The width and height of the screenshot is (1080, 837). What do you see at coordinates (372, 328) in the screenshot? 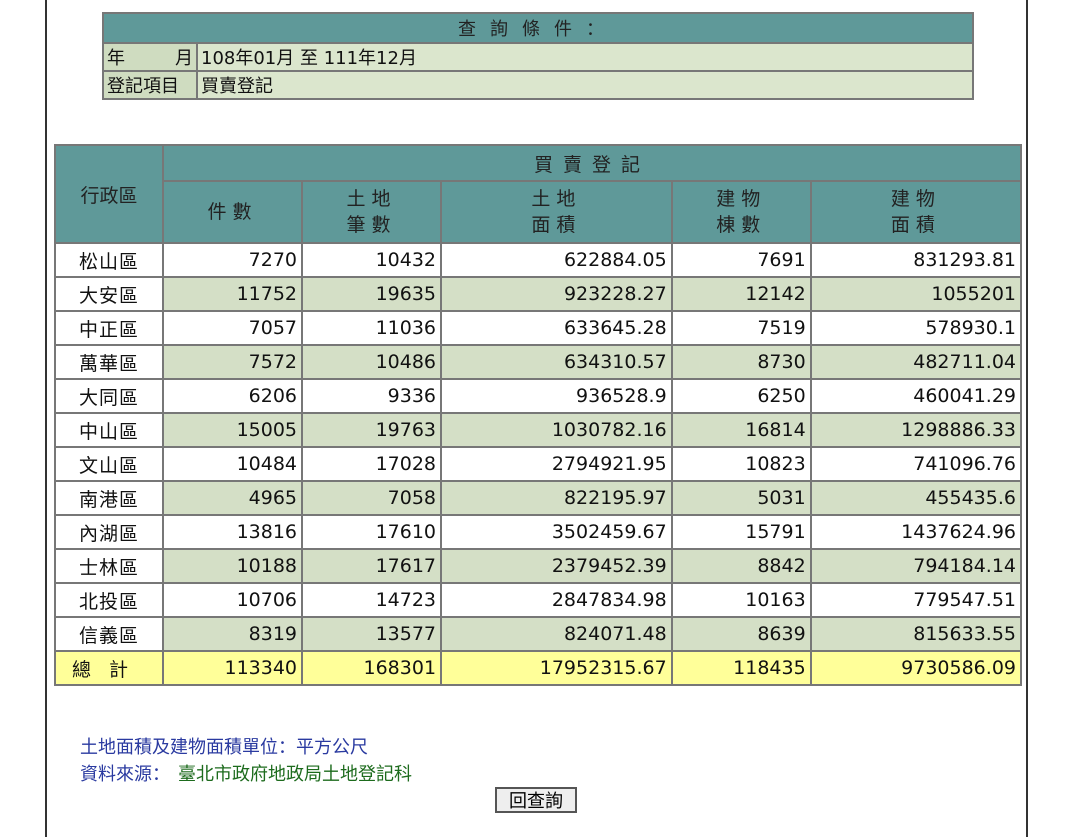
I see `land-count-cell: 11036` at bounding box center [372, 328].